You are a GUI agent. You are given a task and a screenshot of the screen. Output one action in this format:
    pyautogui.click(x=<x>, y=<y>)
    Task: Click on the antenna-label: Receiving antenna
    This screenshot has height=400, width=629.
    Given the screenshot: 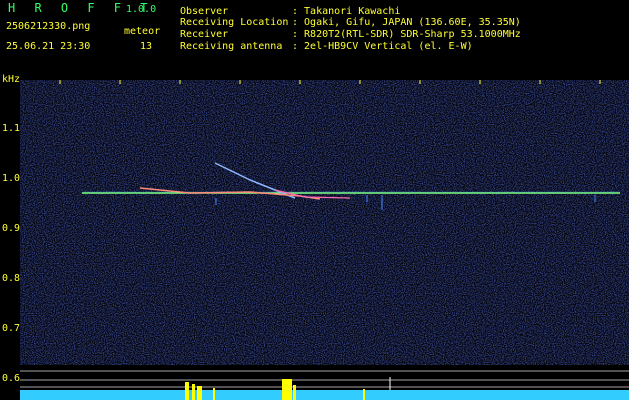 What is the action you would take?
    pyautogui.click(x=231, y=46)
    